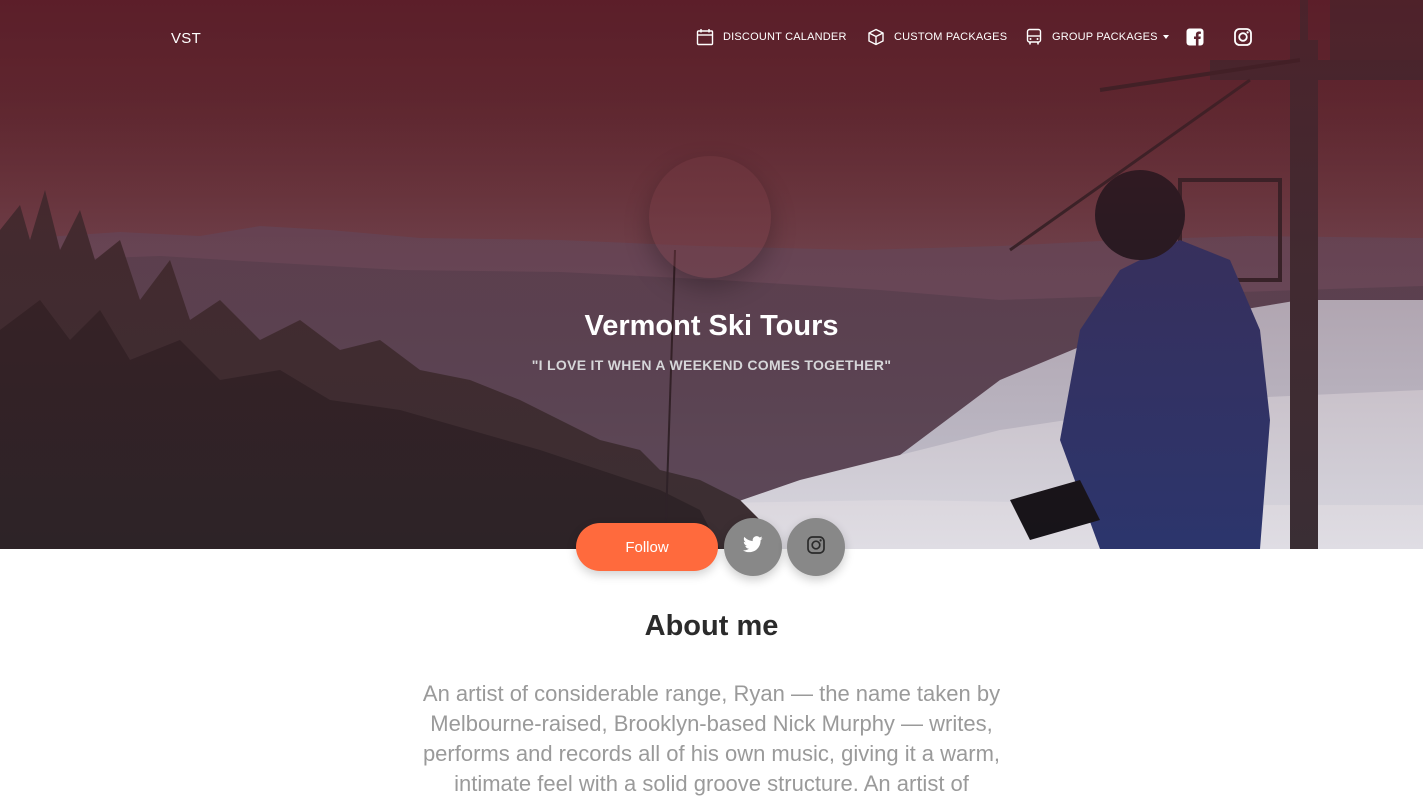 The image size is (1423, 799). I want to click on nav-discount-calendar: DISCOUNT CALANDER, so click(771, 37).